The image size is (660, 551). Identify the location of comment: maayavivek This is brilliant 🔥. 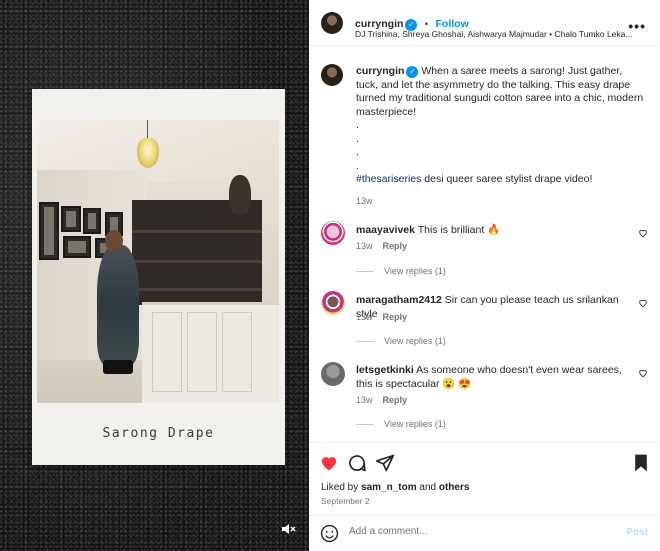
(428, 230).